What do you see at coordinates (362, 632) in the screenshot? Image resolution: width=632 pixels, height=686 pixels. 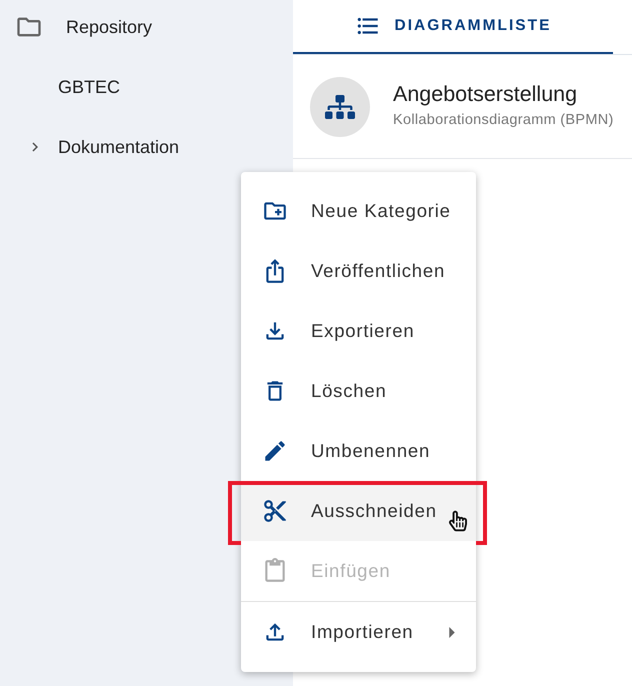 I see `menu-item-label: Importieren` at bounding box center [362, 632].